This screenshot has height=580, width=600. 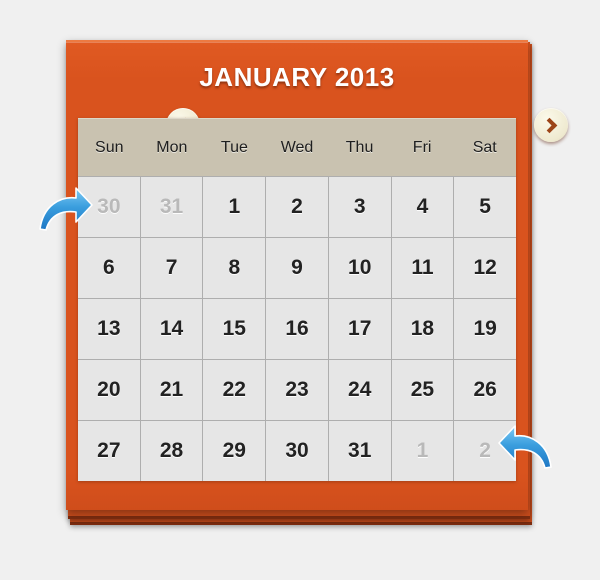 What do you see at coordinates (234, 451) in the screenshot?
I see `day-cell: 29` at bounding box center [234, 451].